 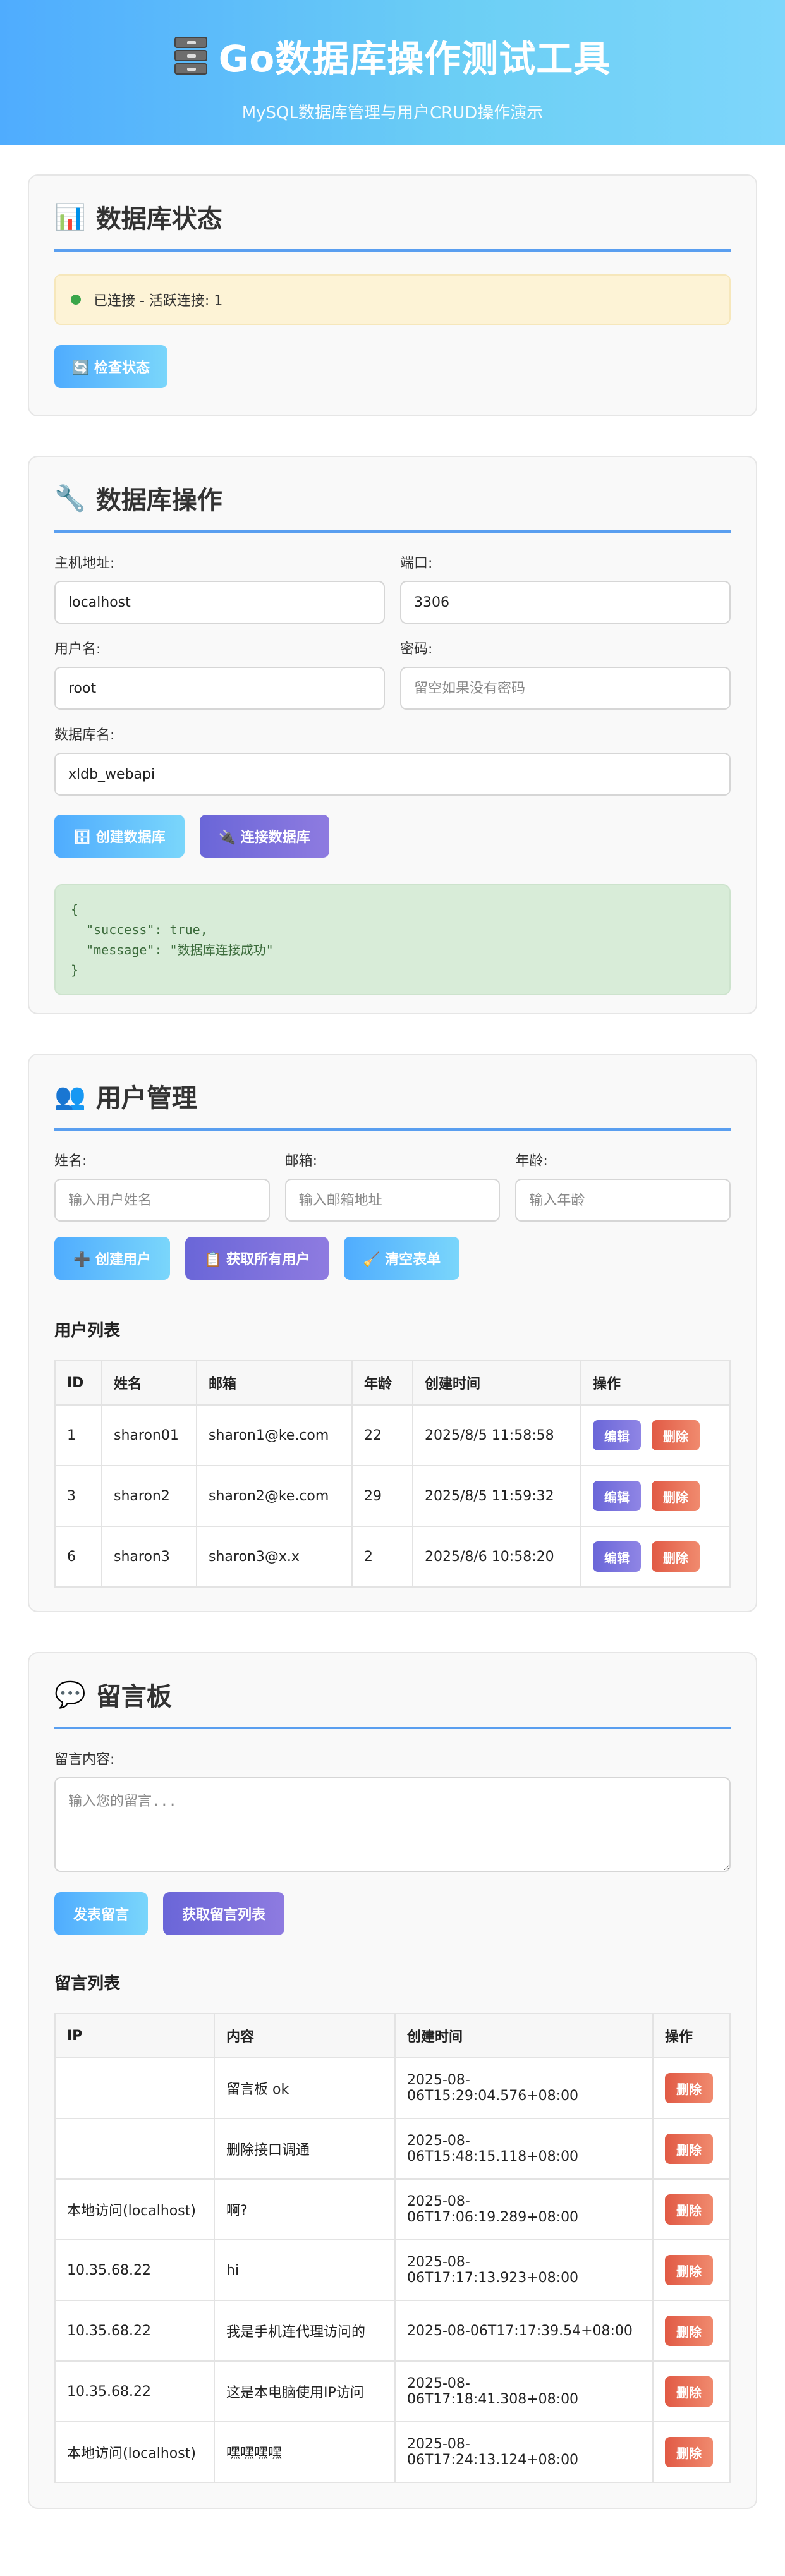 I want to click on column-header: 年龄, so click(x=382, y=1383).